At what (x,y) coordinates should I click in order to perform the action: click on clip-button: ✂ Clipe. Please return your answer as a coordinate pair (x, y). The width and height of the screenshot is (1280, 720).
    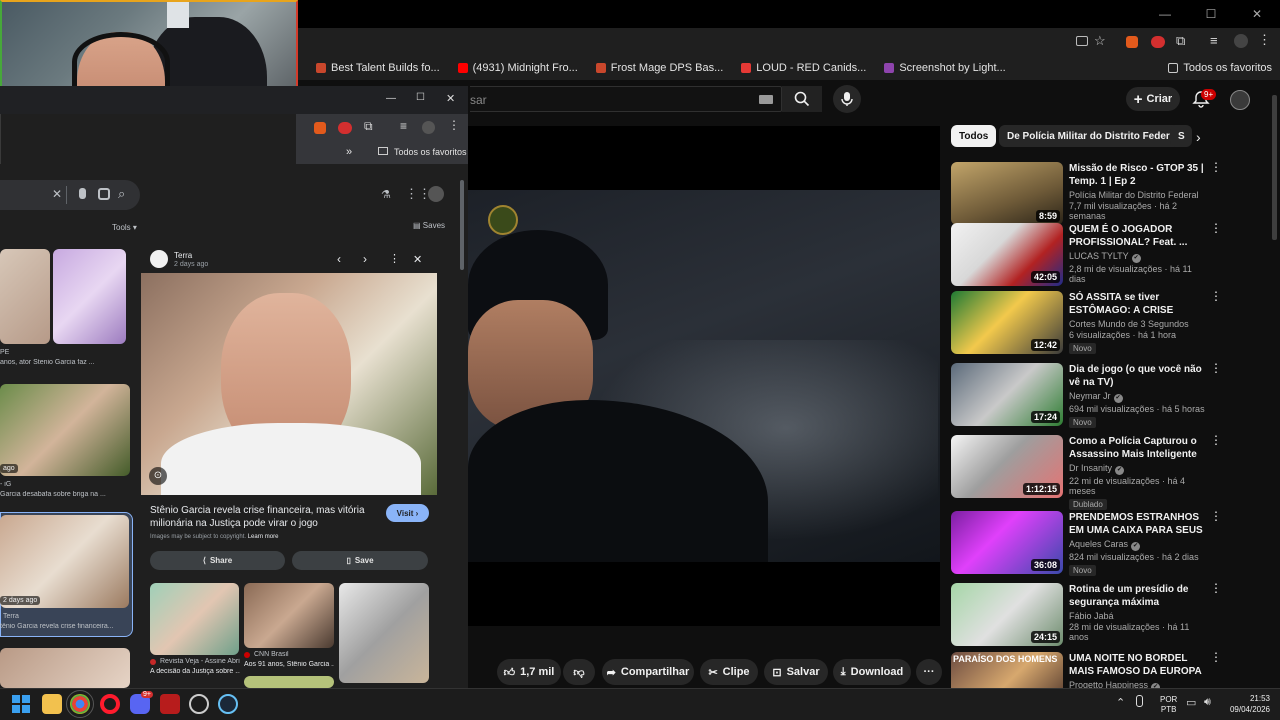
    Looking at the image, I should click on (729, 672).